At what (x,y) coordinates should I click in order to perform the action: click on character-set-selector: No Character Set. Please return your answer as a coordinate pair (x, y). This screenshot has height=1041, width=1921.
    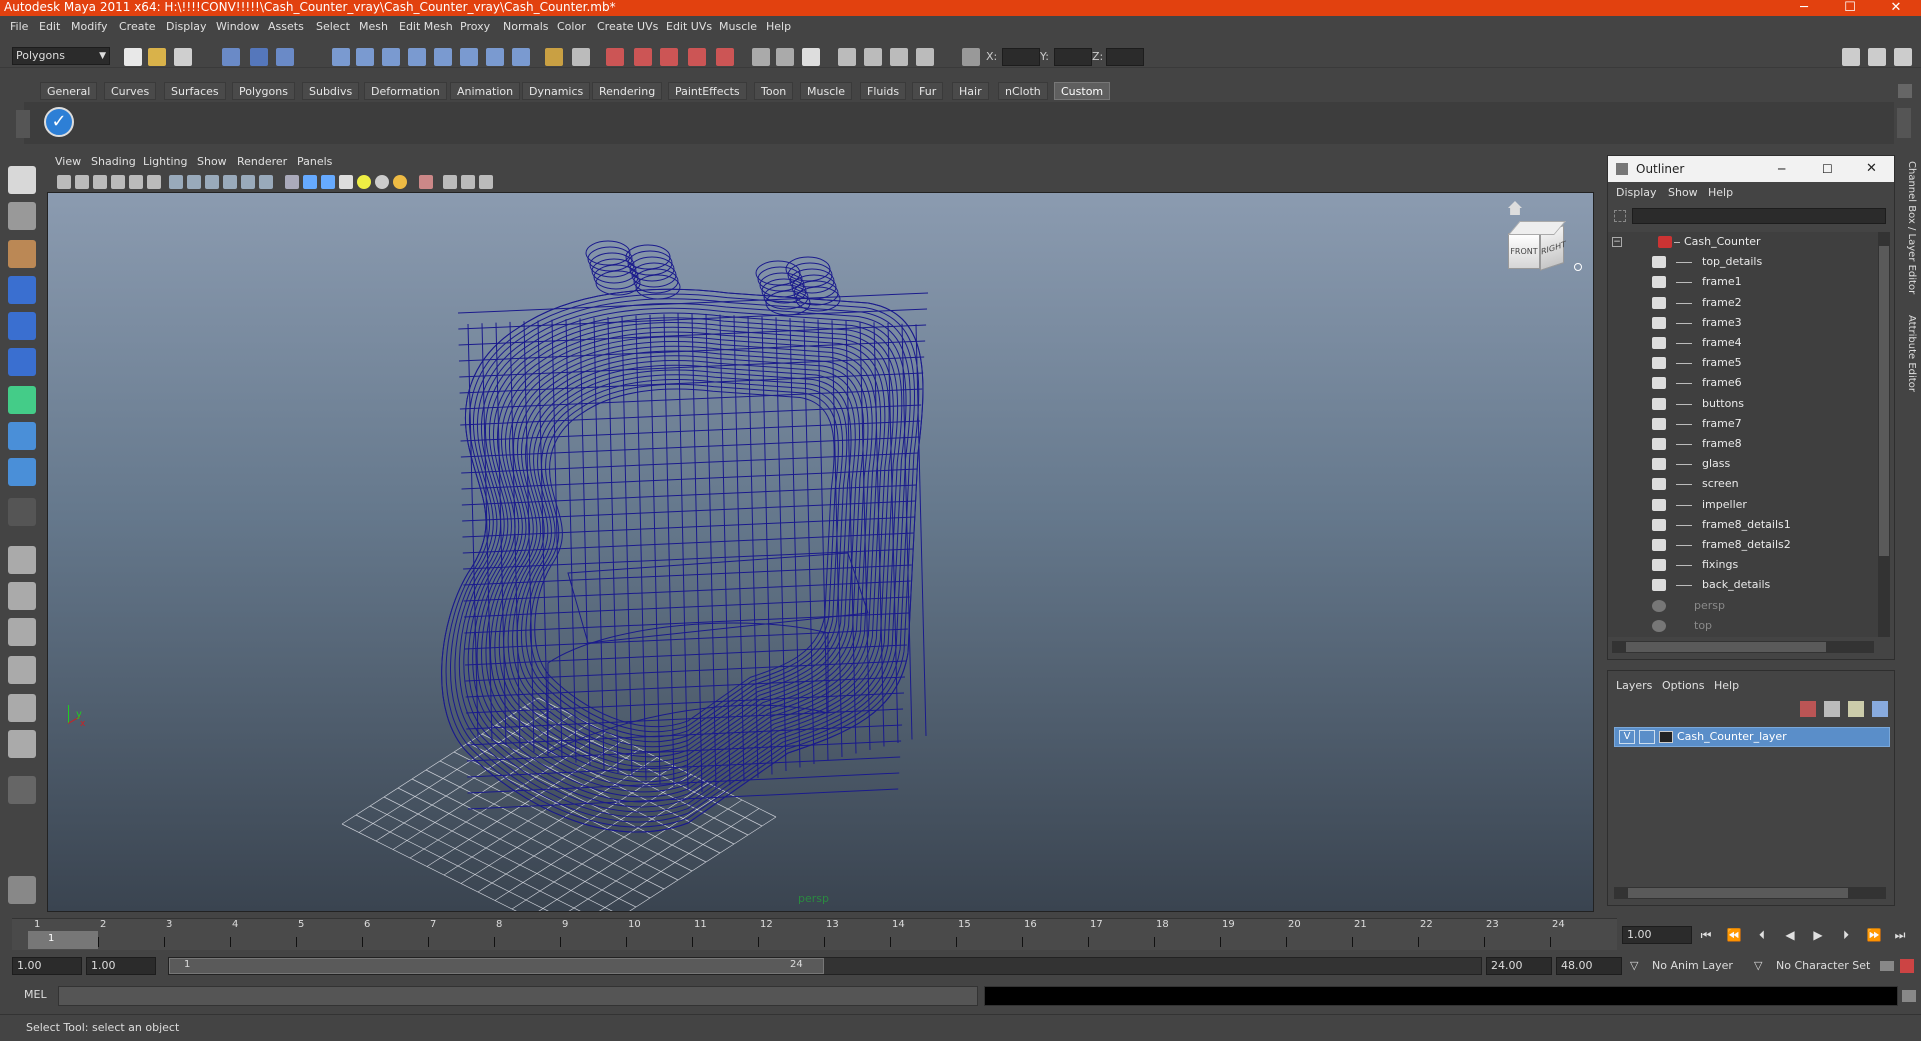
    Looking at the image, I should click on (1823, 966).